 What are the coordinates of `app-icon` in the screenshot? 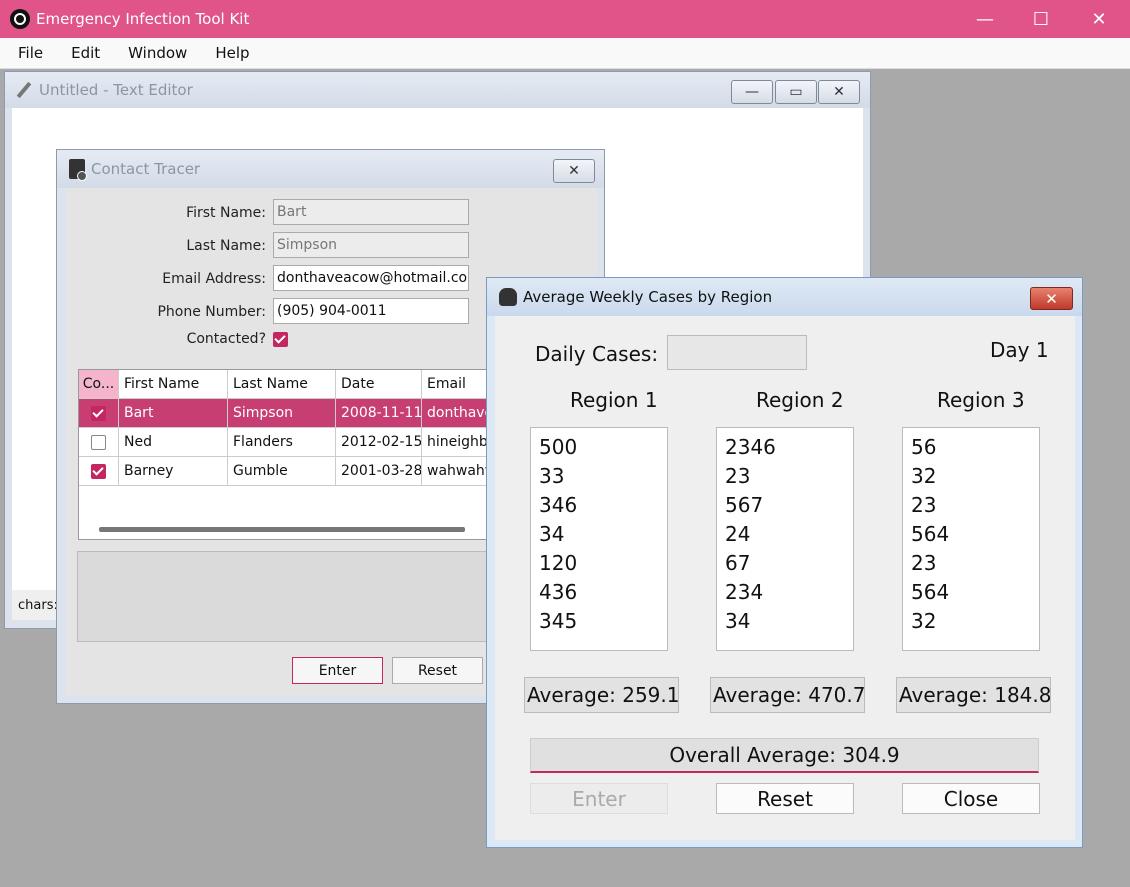 It's located at (20, 19).